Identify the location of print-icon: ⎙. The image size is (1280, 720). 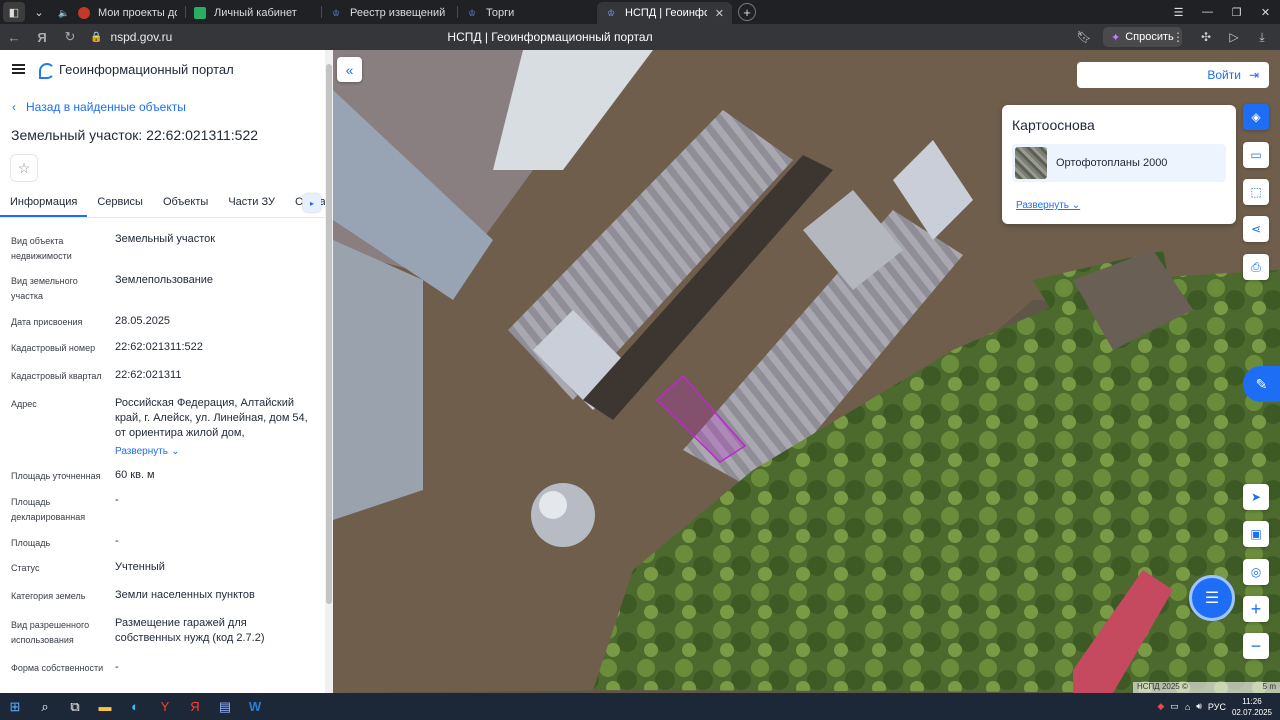
(1256, 267).